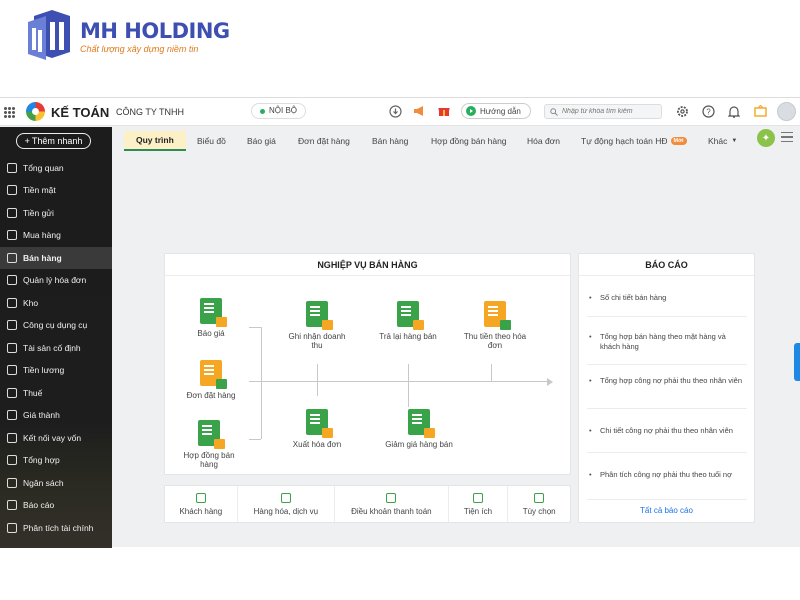  Describe the element at coordinates (469, 141) in the screenshot. I see `tab-hop-dong-ban-hang: Hợp đồng bán hàng` at that location.